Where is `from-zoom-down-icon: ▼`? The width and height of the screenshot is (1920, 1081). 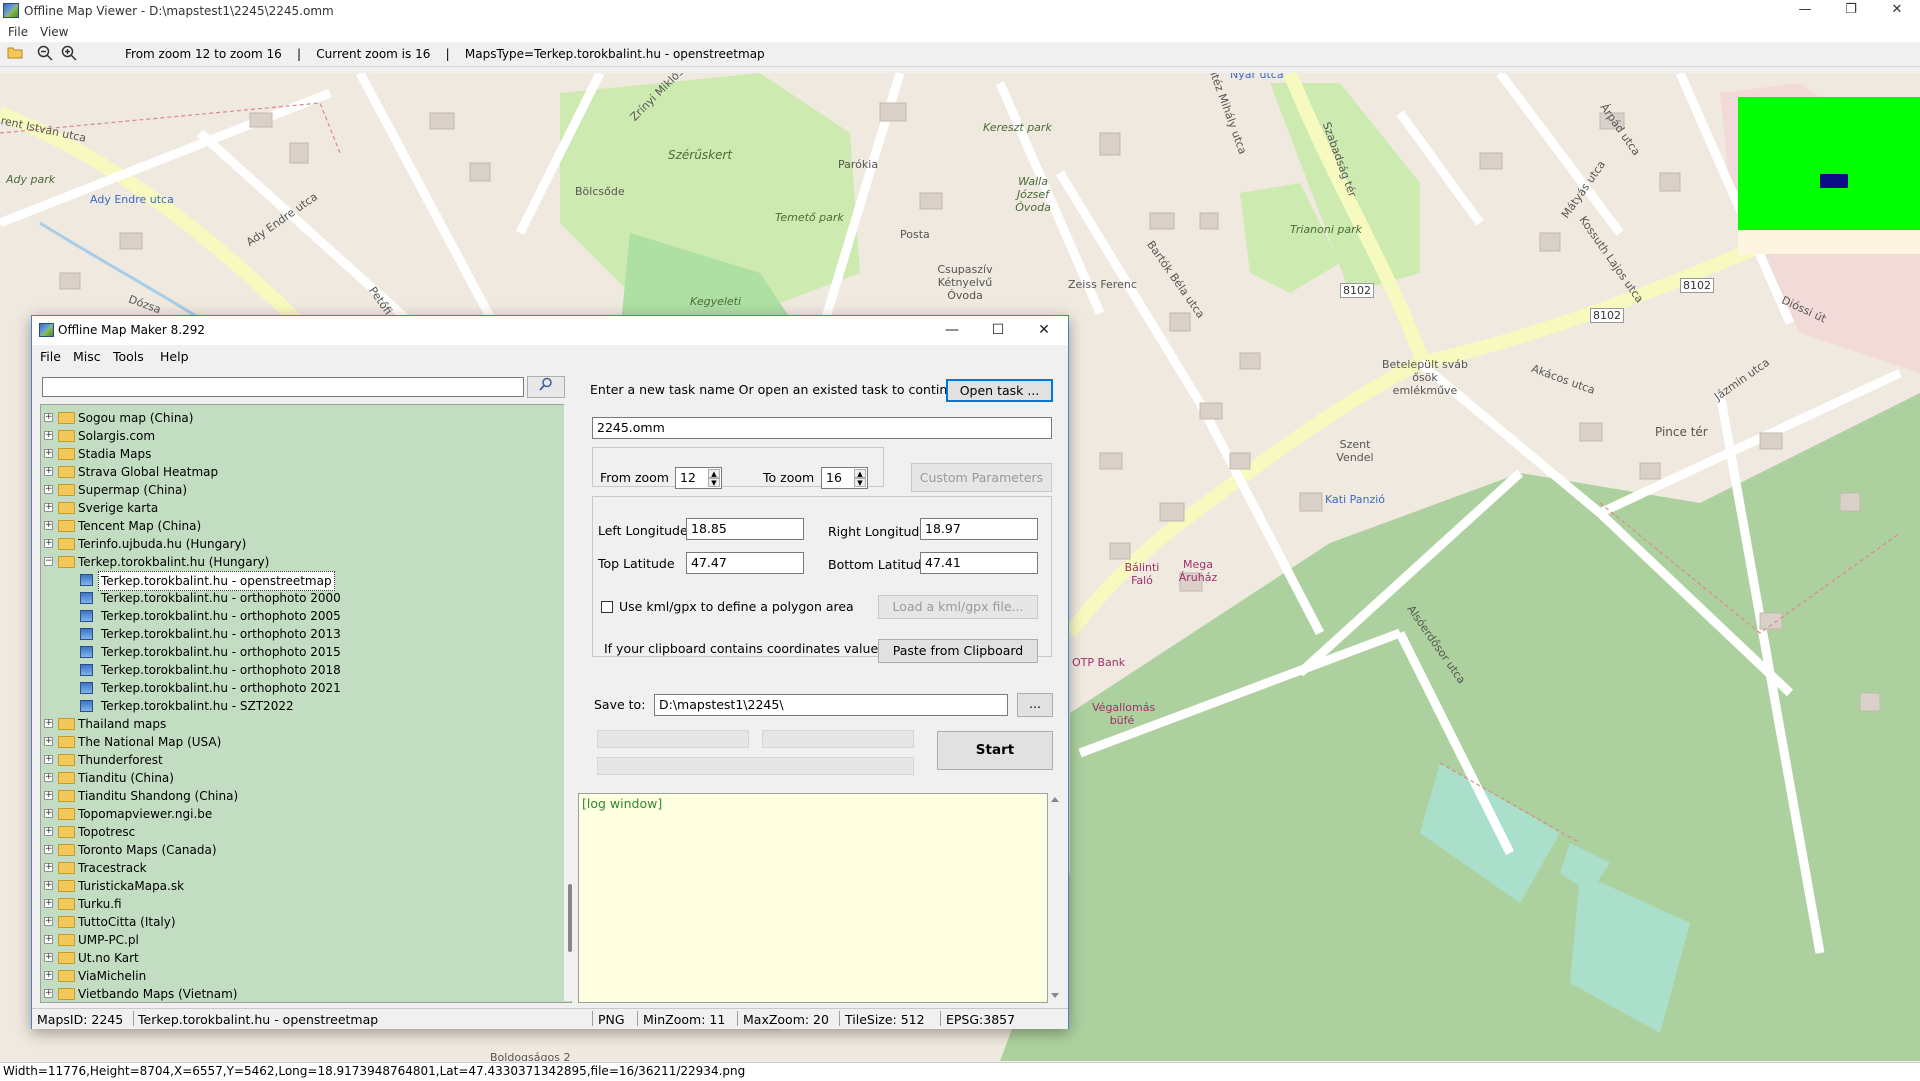
from-zoom-down-icon: ▼ is located at coordinates (714, 482).